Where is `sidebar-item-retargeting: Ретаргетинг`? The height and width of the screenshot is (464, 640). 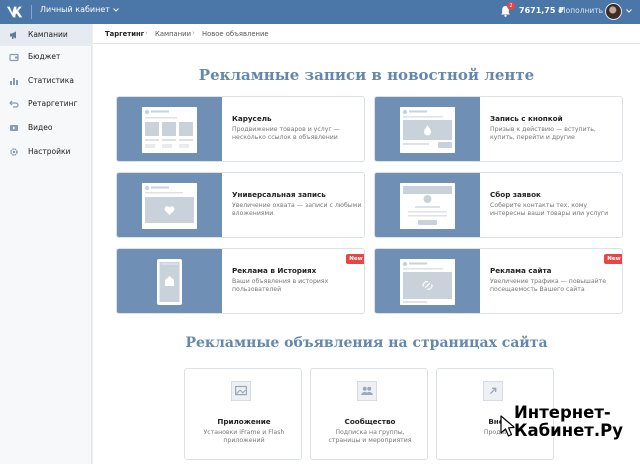 sidebar-item-retargeting: Ретаргетинг is located at coordinates (46, 104).